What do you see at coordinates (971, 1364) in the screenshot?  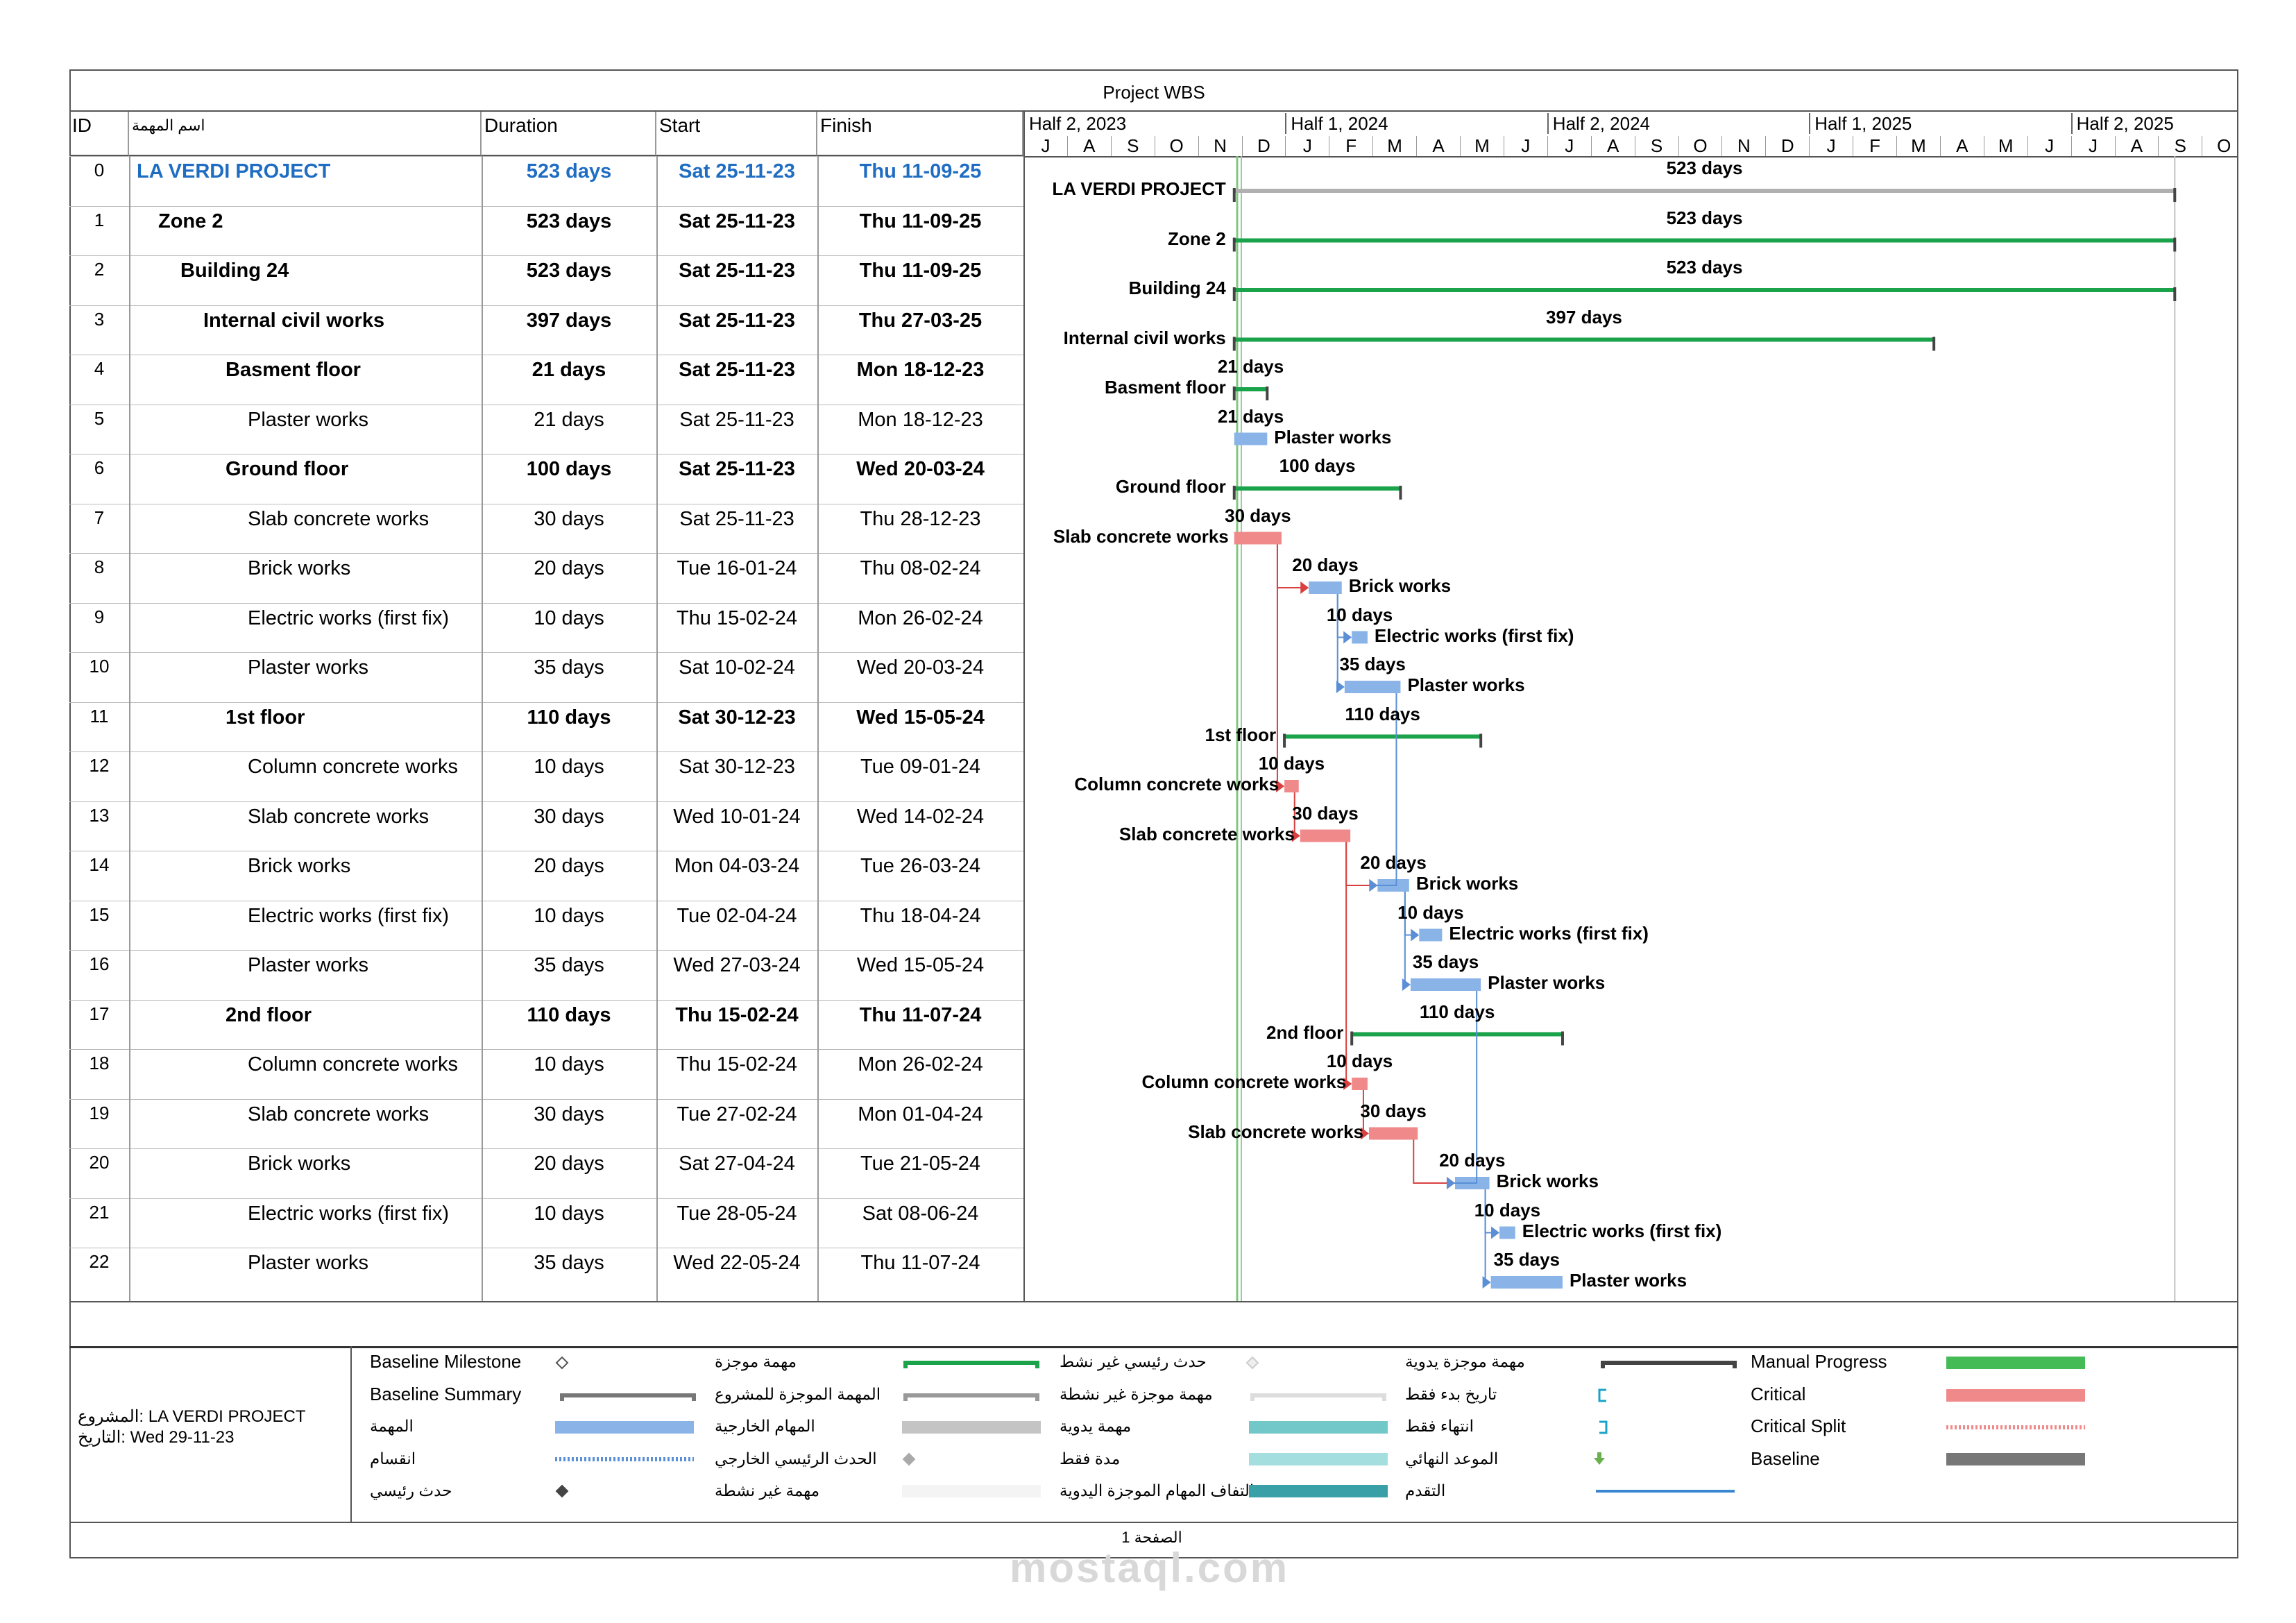 I see `summary-swatch` at bounding box center [971, 1364].